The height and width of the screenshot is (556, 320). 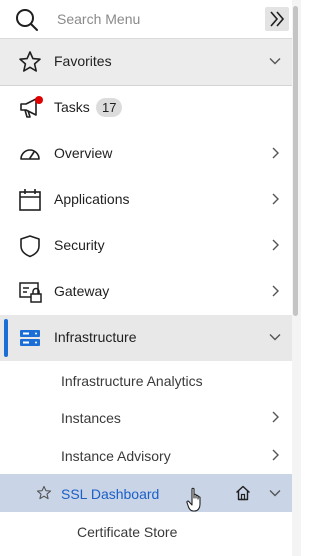 What do you see at coordinates (30, 246) in the screenshot?
I see `shield-icon` at bounding box center [30, 246].